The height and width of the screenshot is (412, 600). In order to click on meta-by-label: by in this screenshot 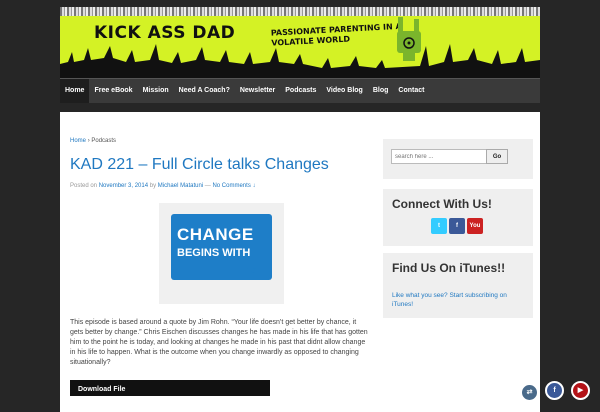, I will do `click(153, 186)`.